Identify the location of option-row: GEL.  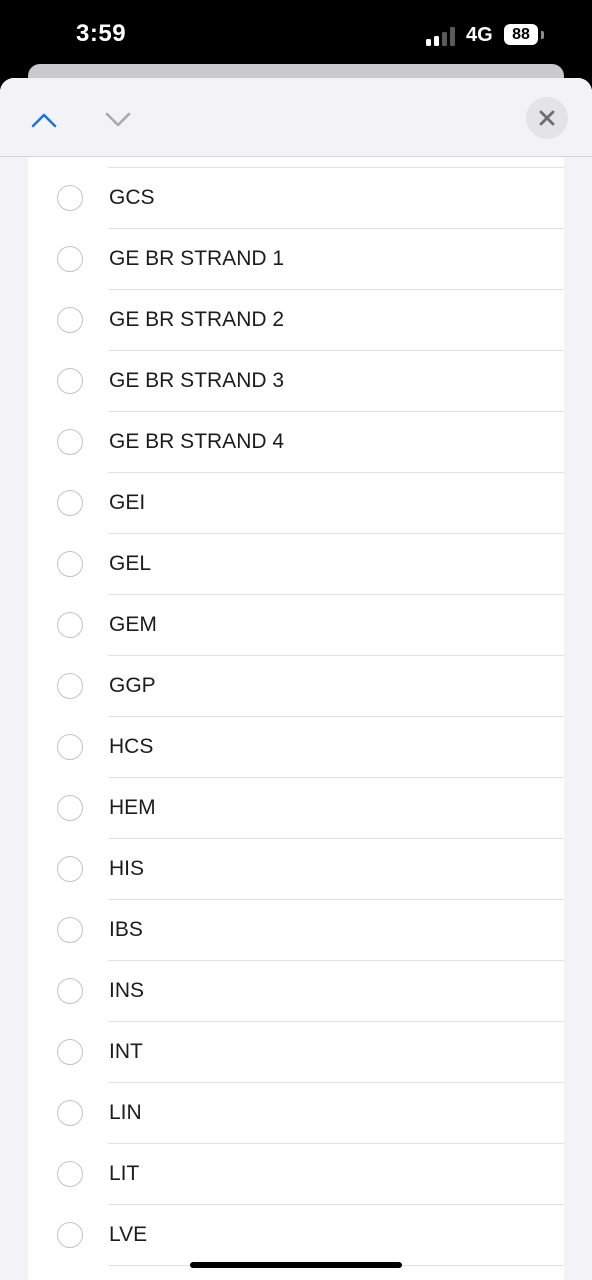
(296, 564).